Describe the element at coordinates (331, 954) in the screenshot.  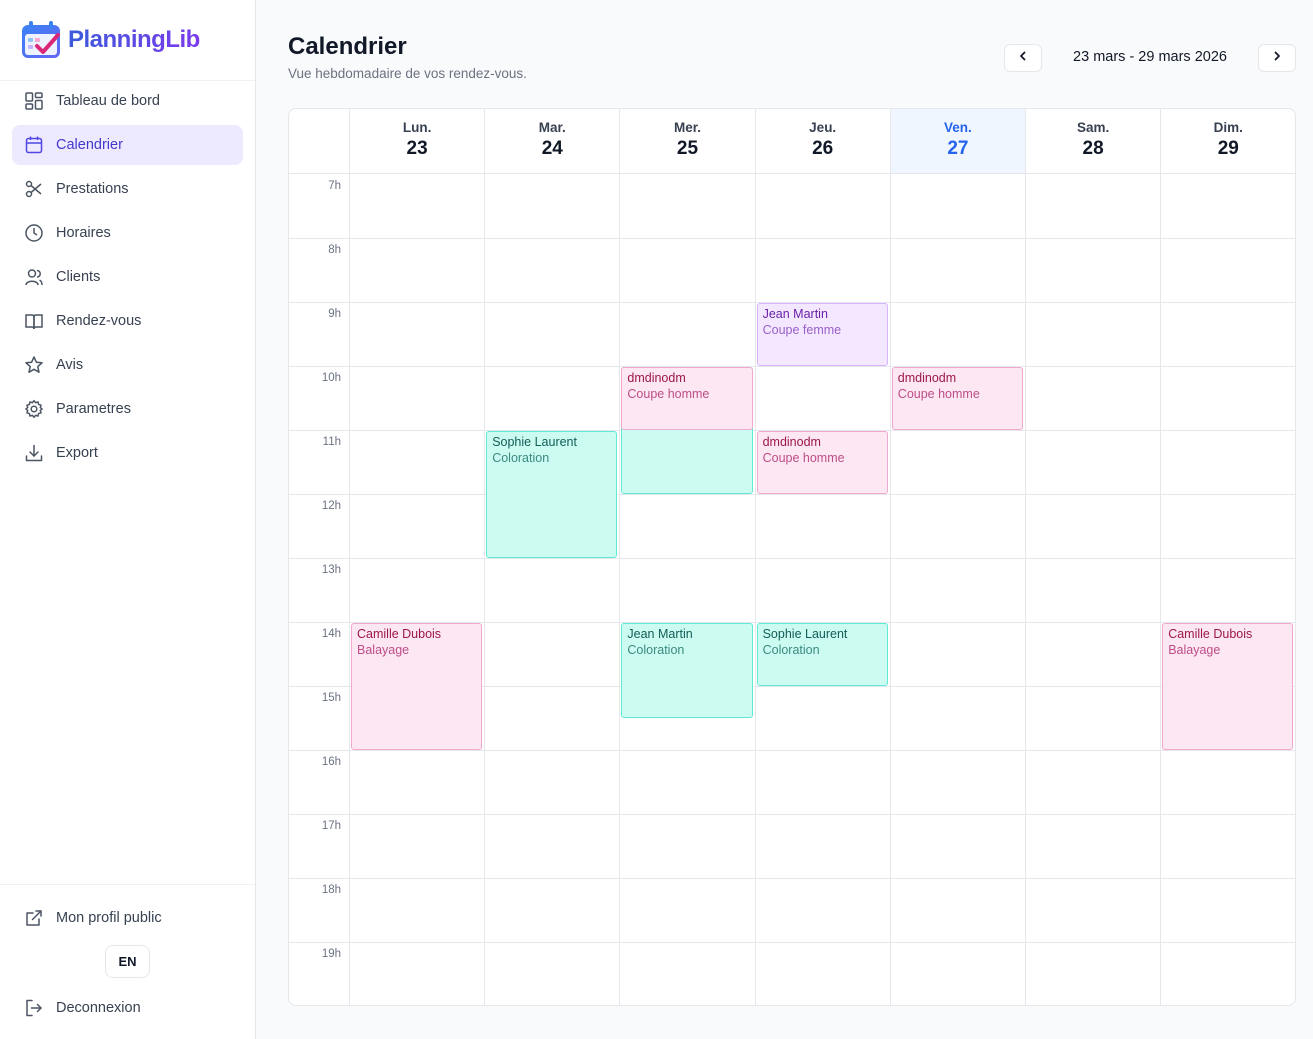
I see `hour-label: 19h` at that location.